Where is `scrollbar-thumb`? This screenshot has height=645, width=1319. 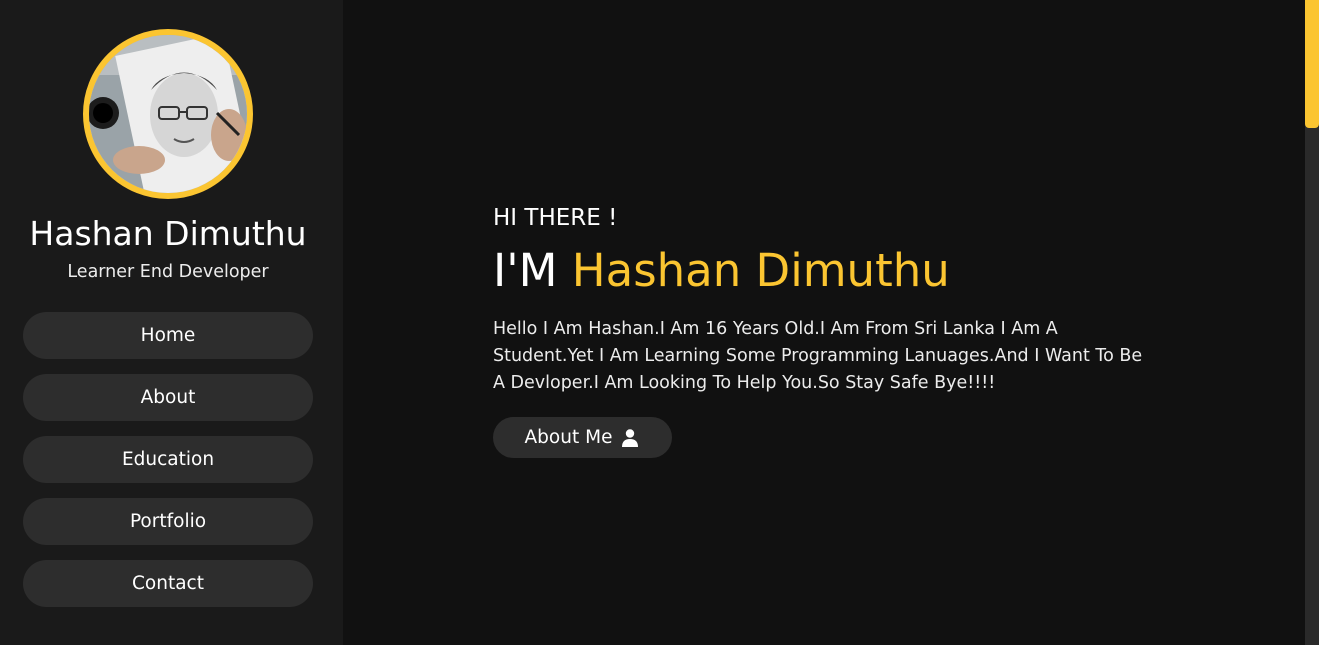 scrollbar-thumb is located at coordinates (1312, 64).